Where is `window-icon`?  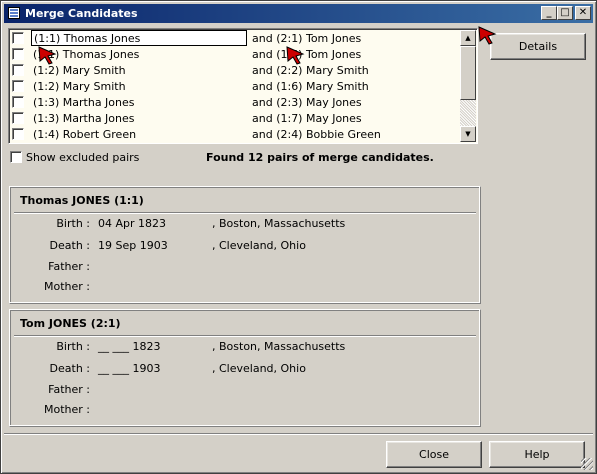 window-icon is located at coordinates (14, 13).